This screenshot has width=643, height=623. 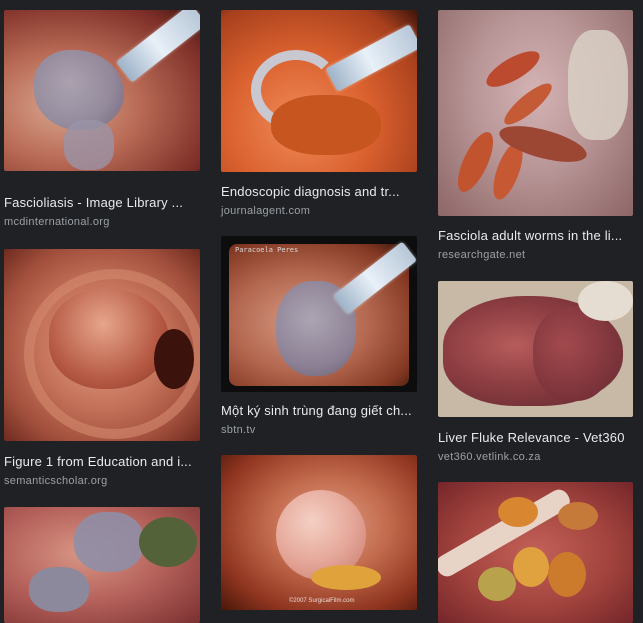 I want to click on result-title: Liver Fluke Relevance - Vet360, so click(x=535, y=437).